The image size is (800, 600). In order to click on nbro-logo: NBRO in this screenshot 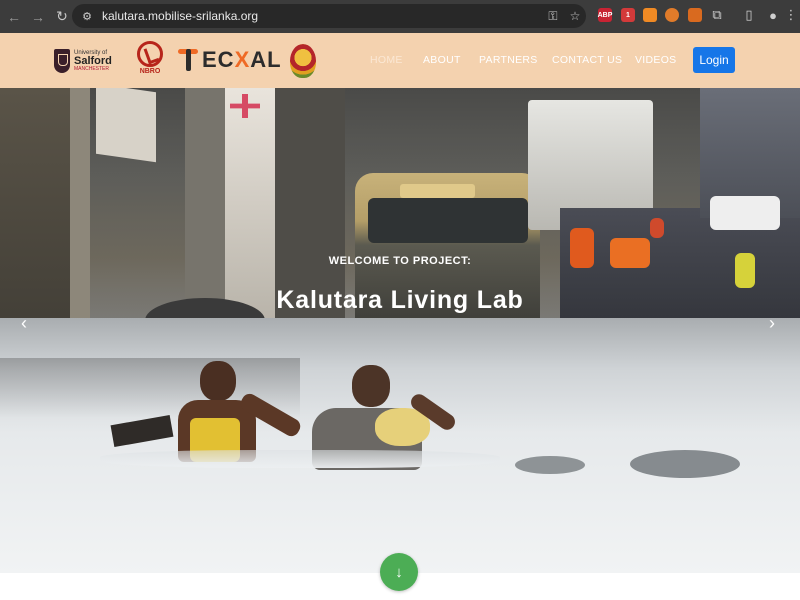, I will do `click(150, 61)`.